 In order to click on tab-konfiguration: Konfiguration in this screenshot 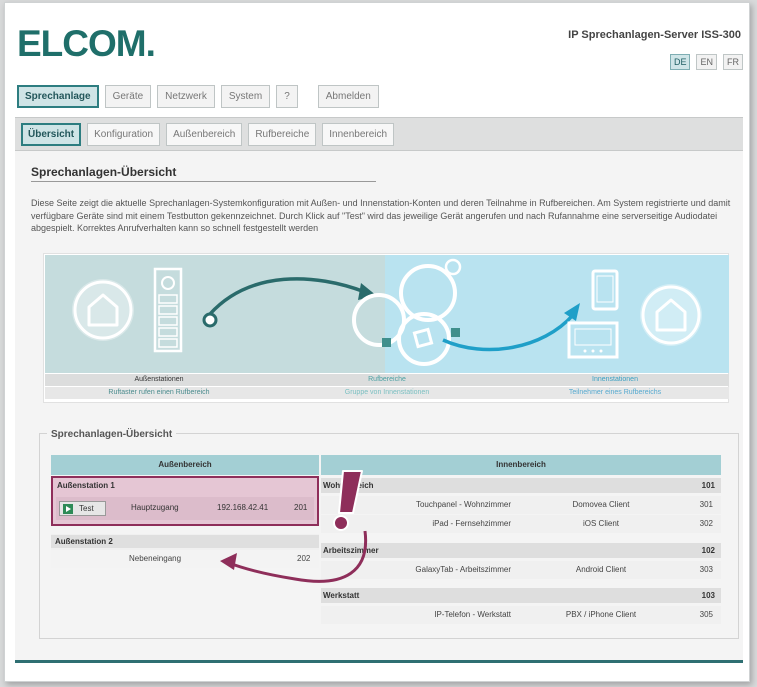, I will do `click(124, 134)`.